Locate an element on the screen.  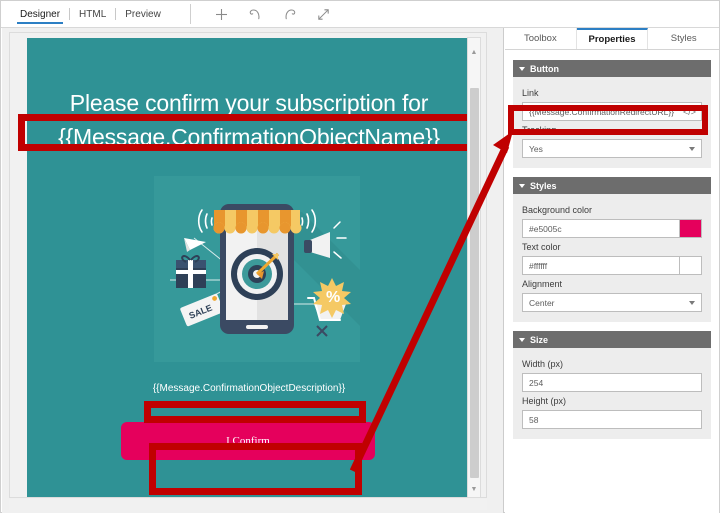
code-icon: </> is located at coordinates (689, 112).